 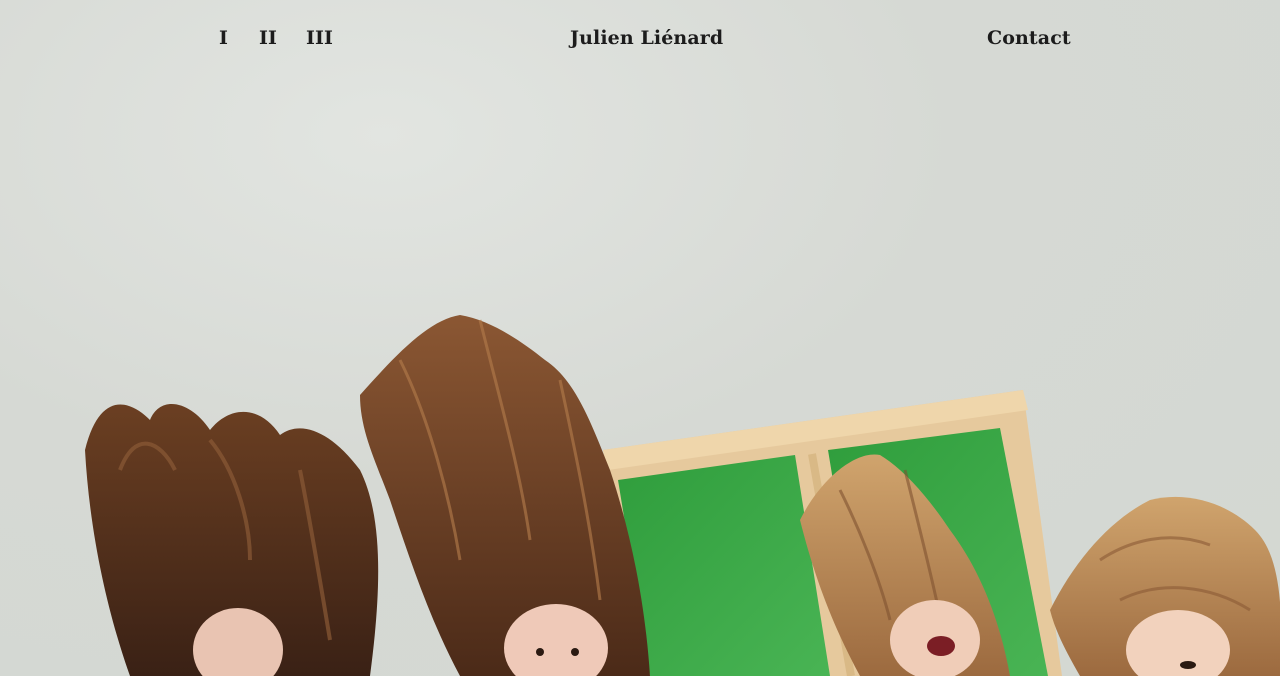 I want to click on nav-item-III: III, so click(x=319, y=38).